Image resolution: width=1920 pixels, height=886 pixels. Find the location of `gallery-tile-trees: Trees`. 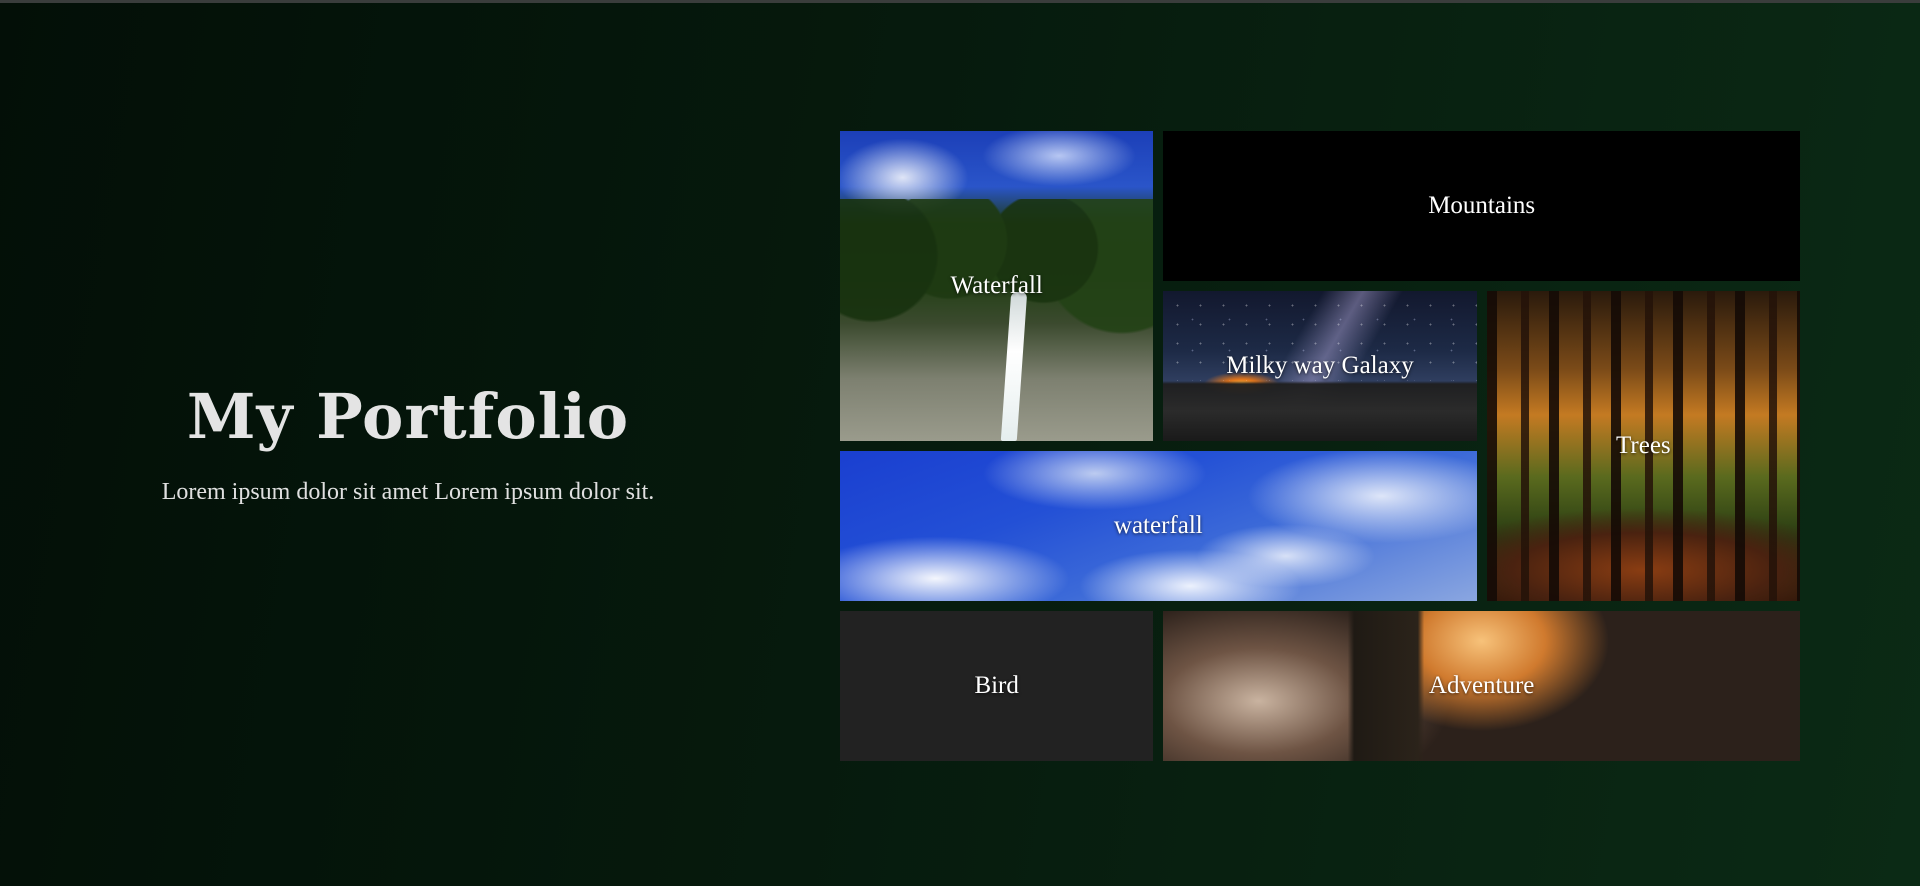

gallery-tile-trees: Trees is located at coordinates (1643, 446).